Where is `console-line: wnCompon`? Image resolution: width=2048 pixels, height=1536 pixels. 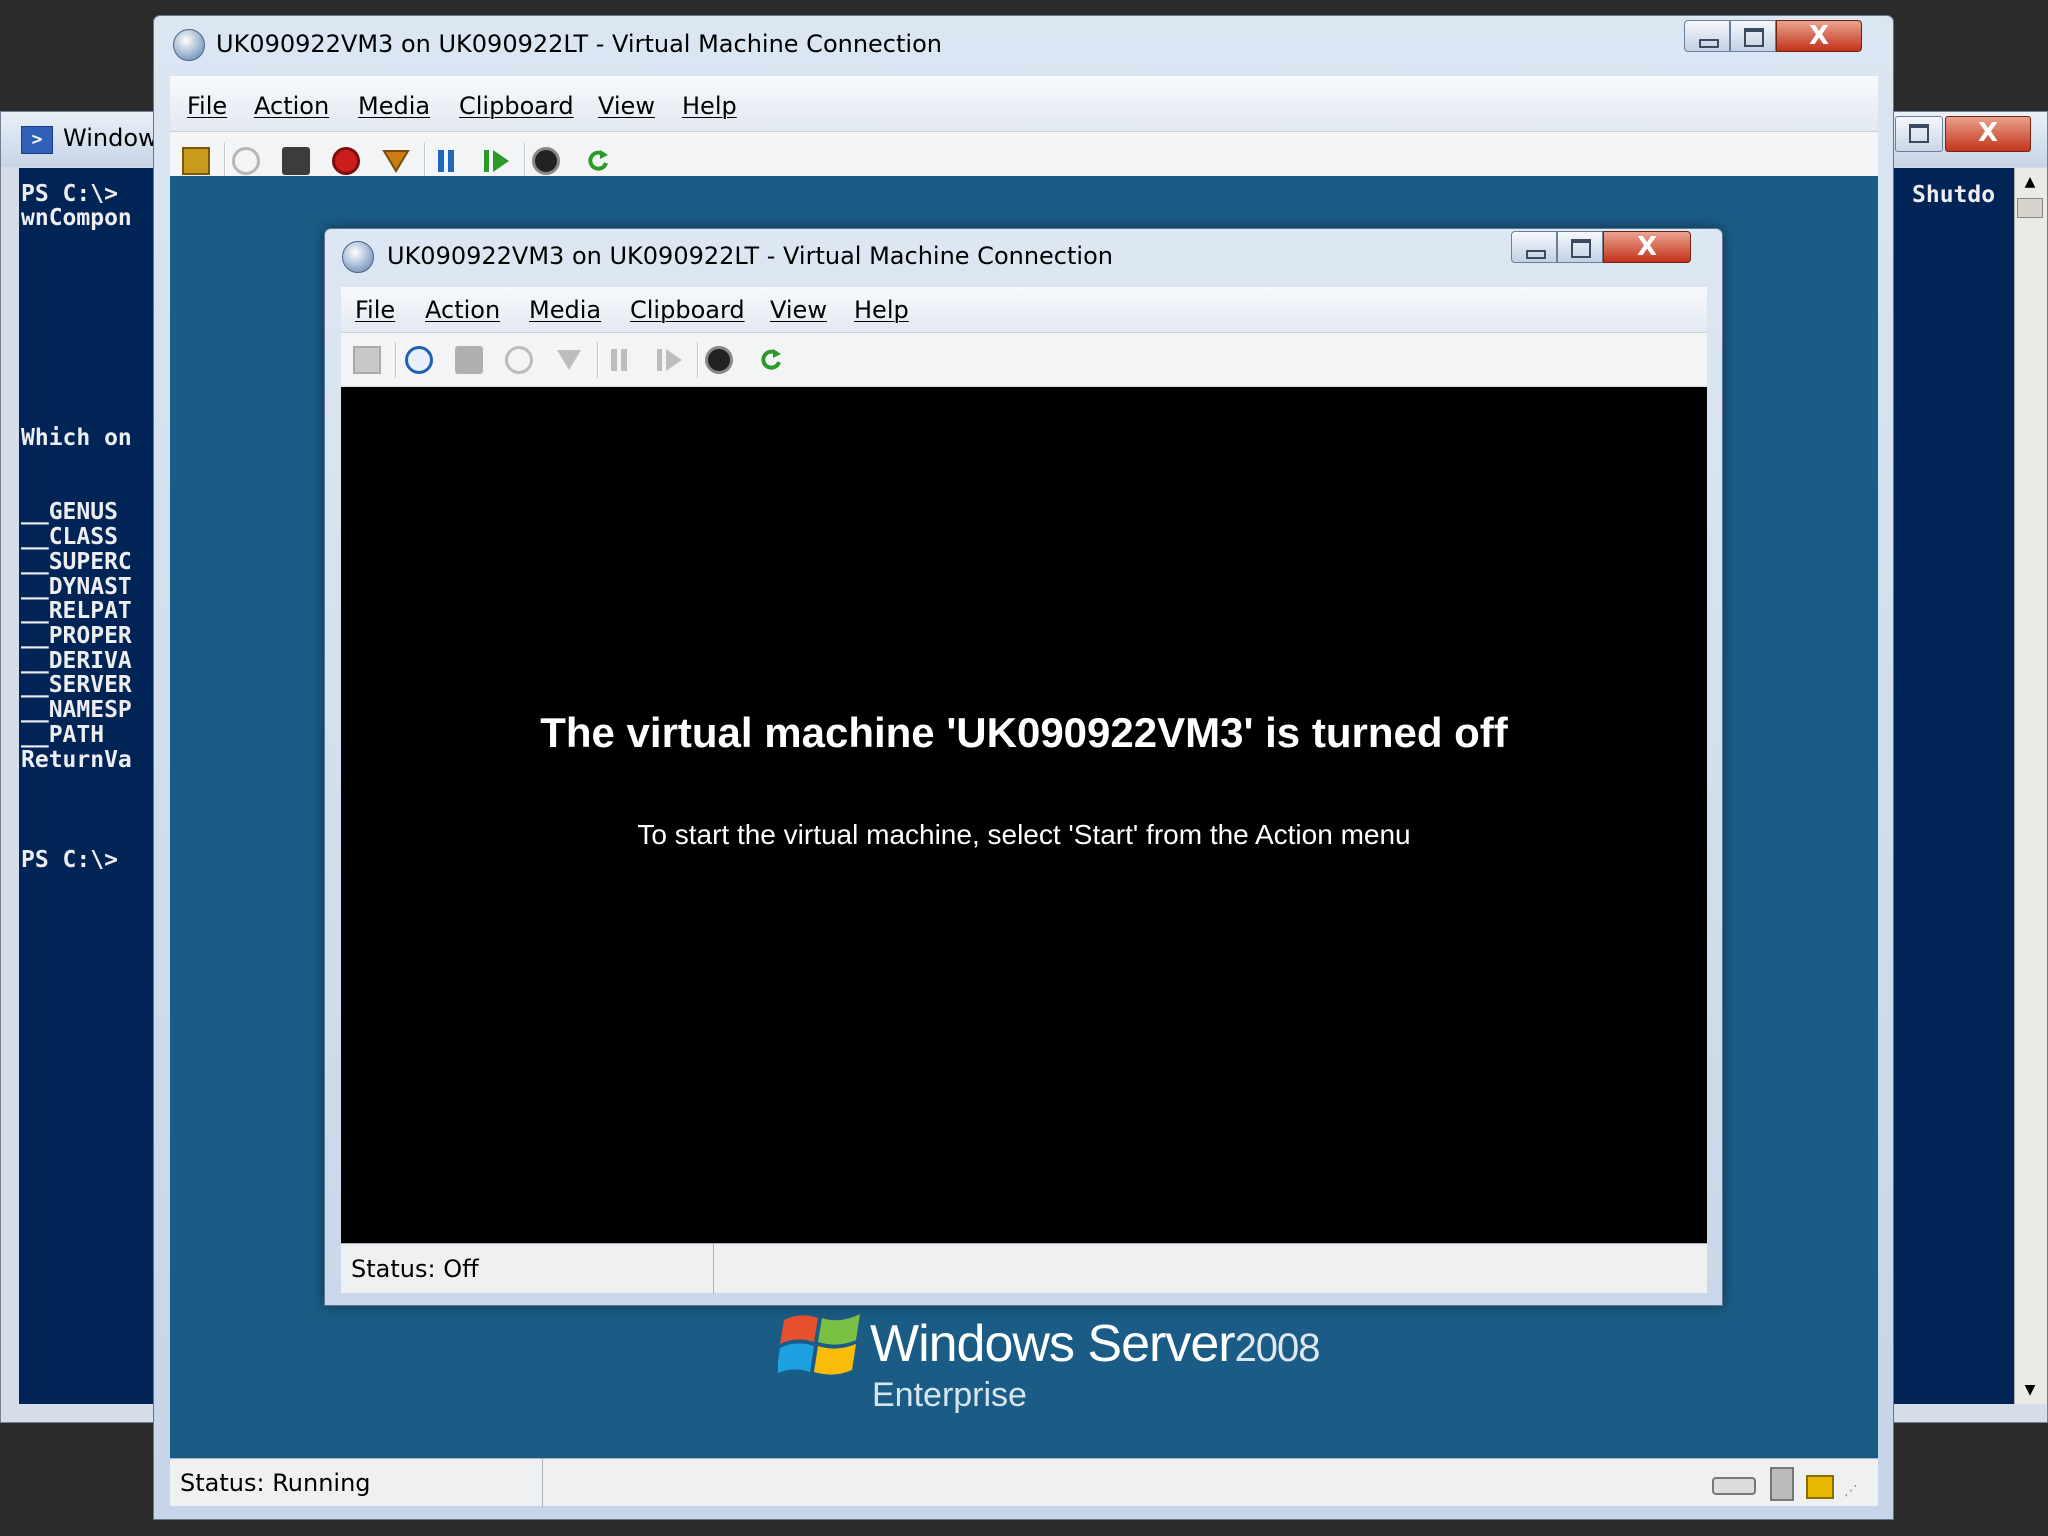 console-line: wnCompon is located at coordinates (76, 218).